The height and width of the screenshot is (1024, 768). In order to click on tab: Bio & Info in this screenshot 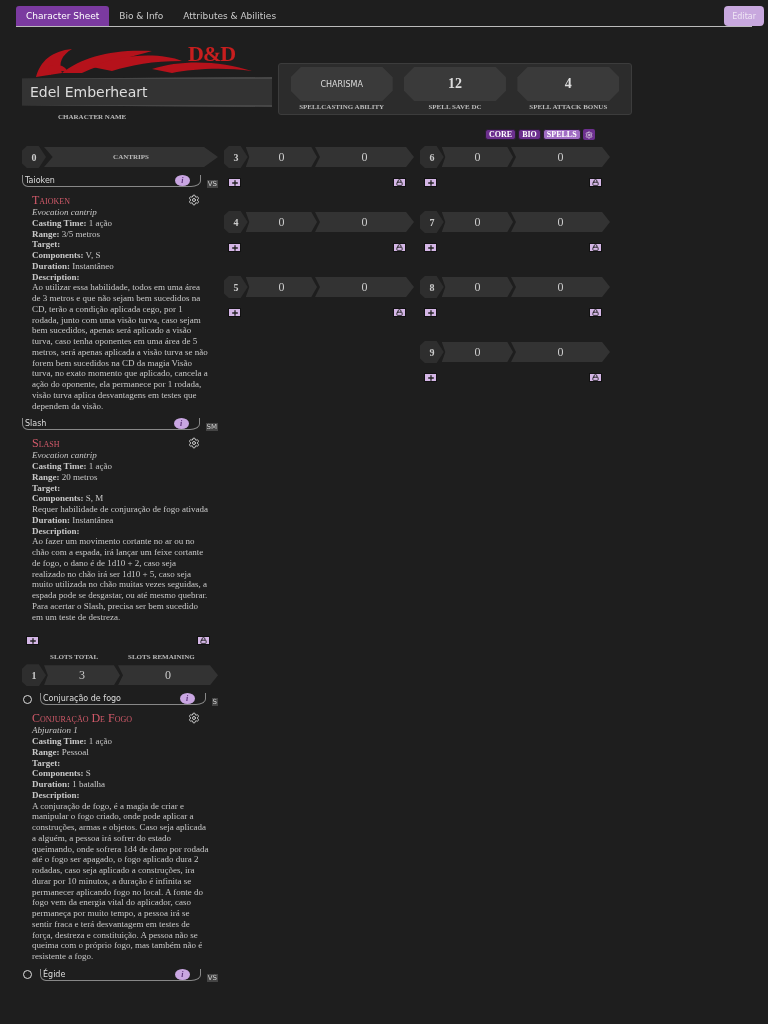, I will do `click(141, 16)`.